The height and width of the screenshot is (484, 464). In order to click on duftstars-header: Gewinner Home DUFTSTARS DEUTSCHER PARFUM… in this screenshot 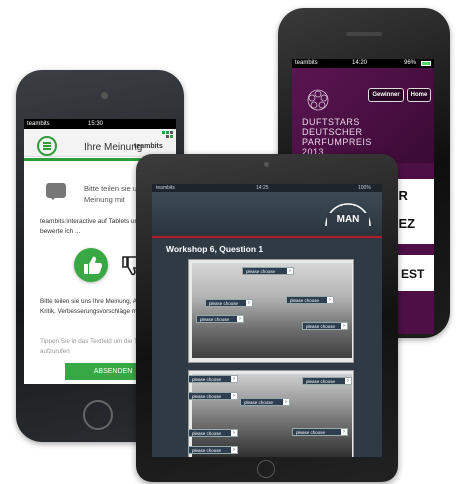, I will do `click(363, 115)`.